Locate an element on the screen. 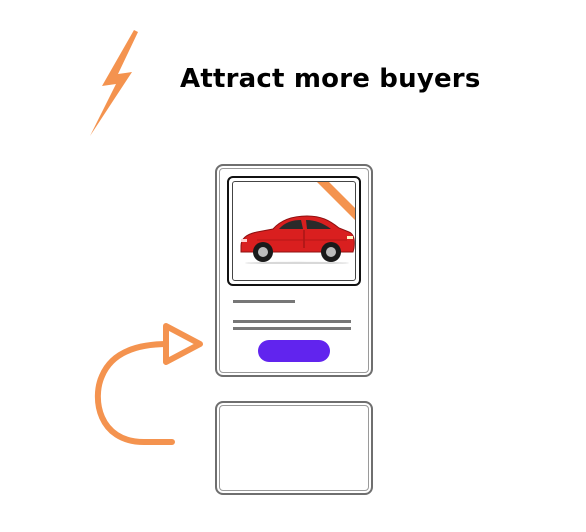 Image resolution: width=586 pixels, height=532 pixels. contact-button is located at coordinates (294, 351).